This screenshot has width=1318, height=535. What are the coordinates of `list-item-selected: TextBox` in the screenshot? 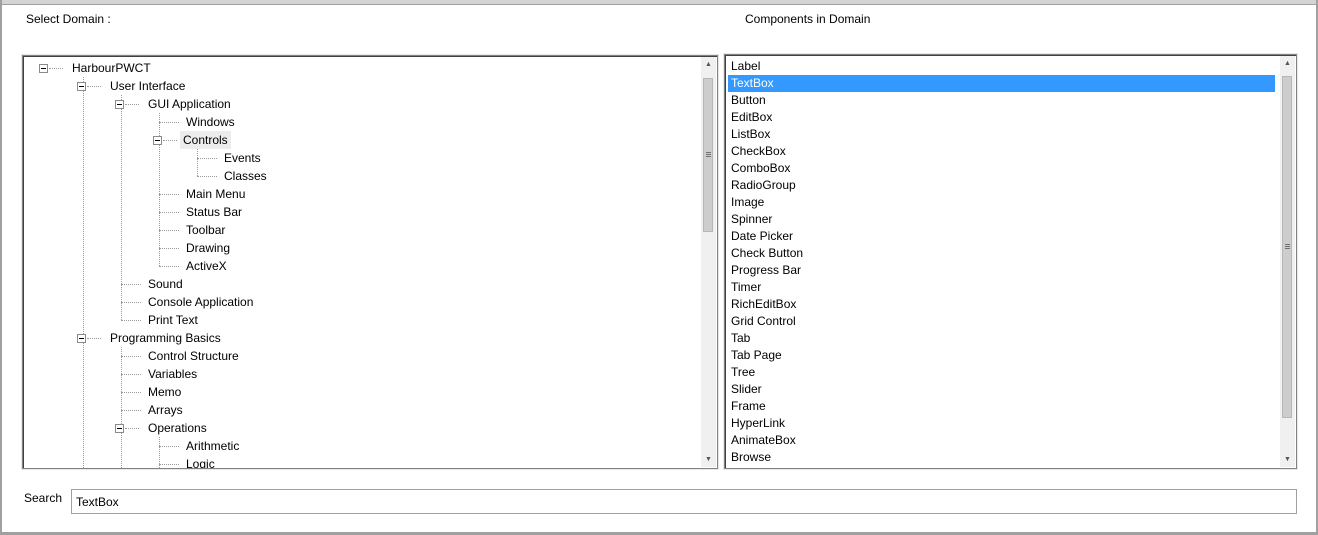 It's located at (1001, 83).